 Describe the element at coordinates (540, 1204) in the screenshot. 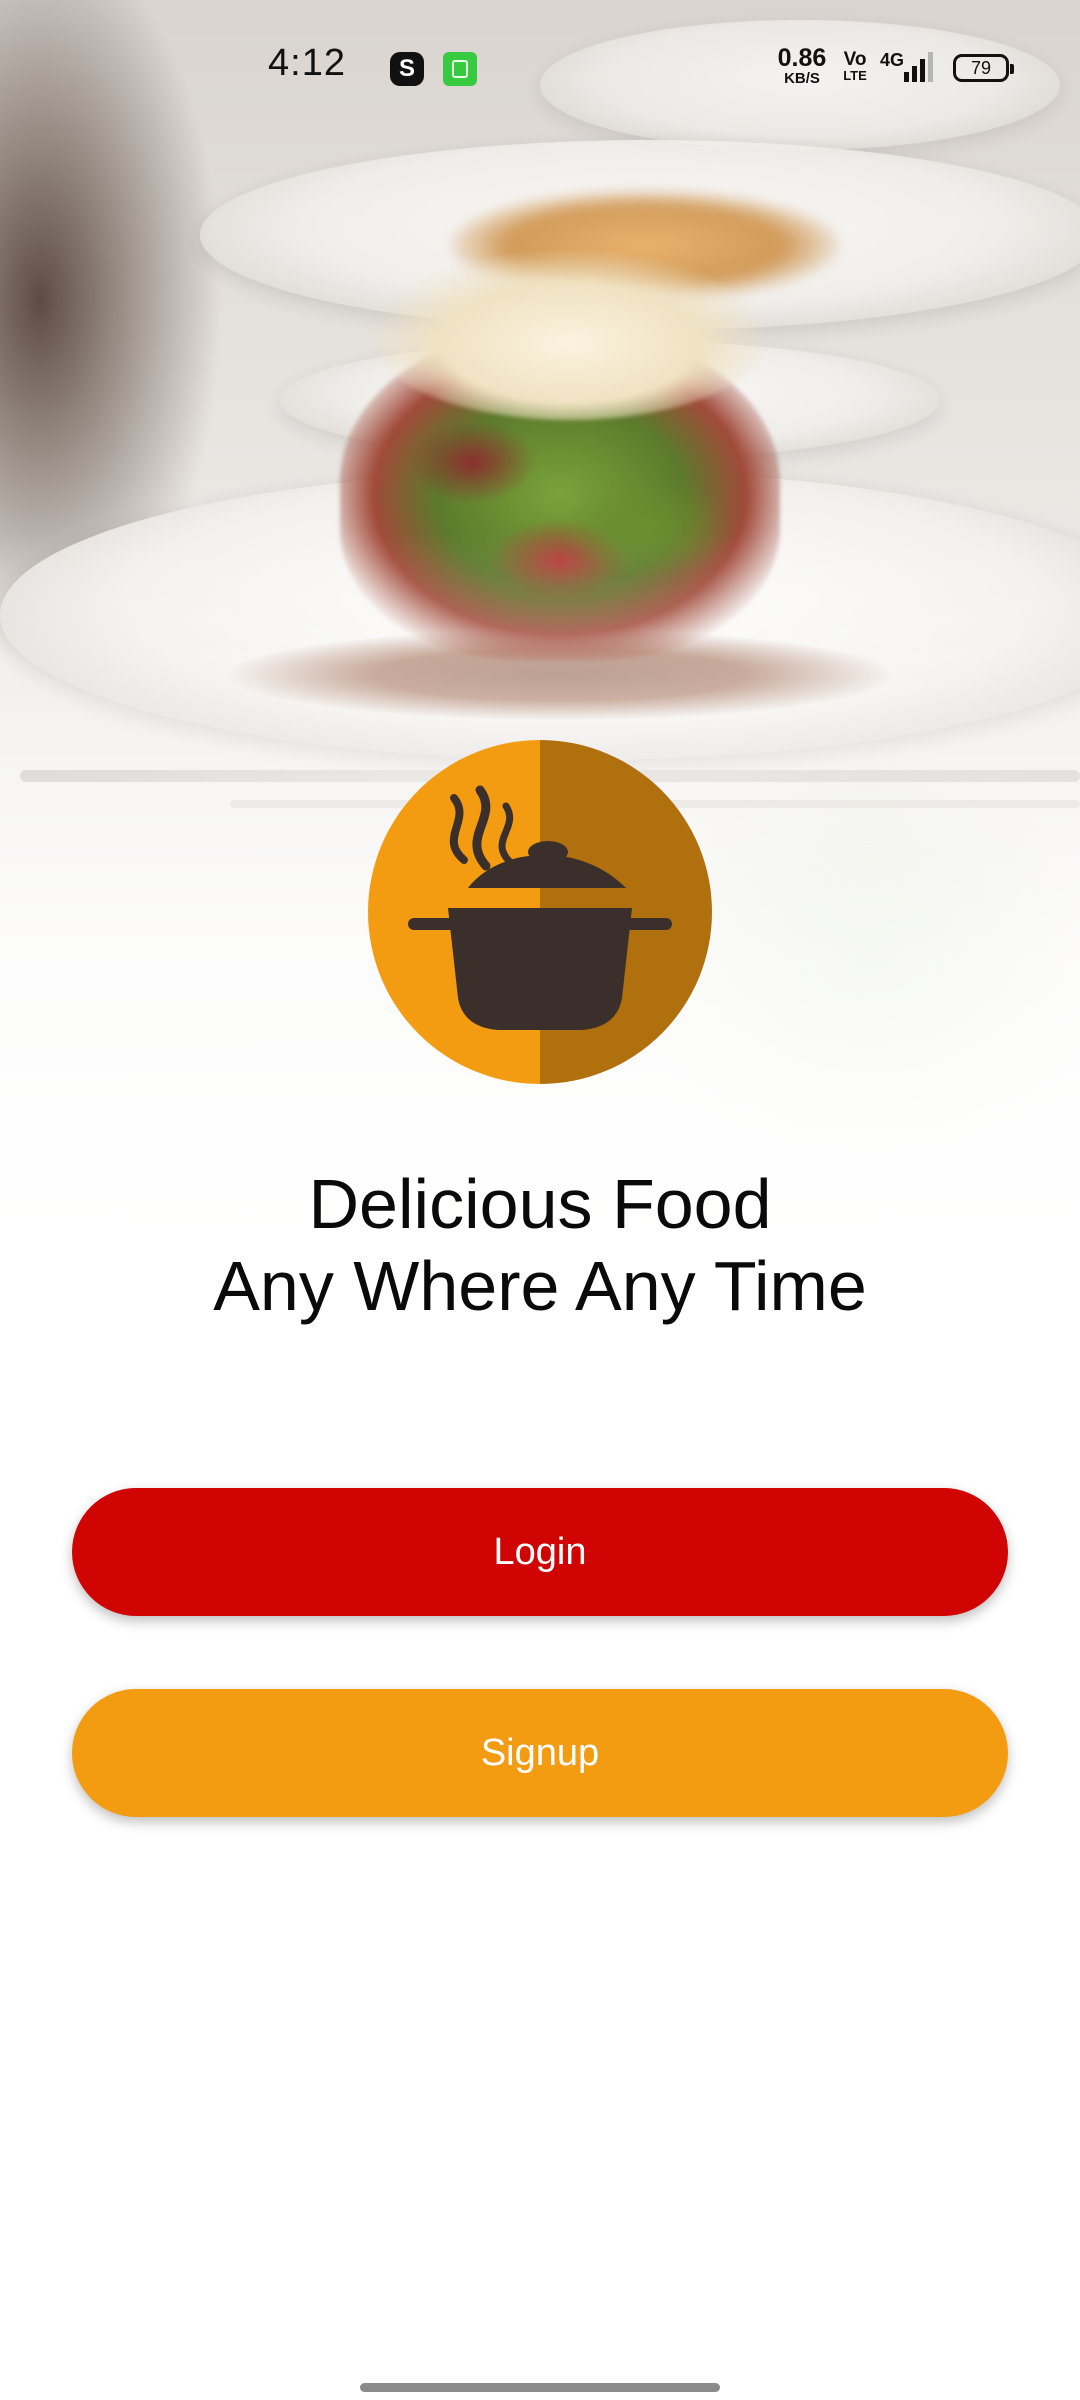

I see `tagline-line-1: Delicious Food` at that location.